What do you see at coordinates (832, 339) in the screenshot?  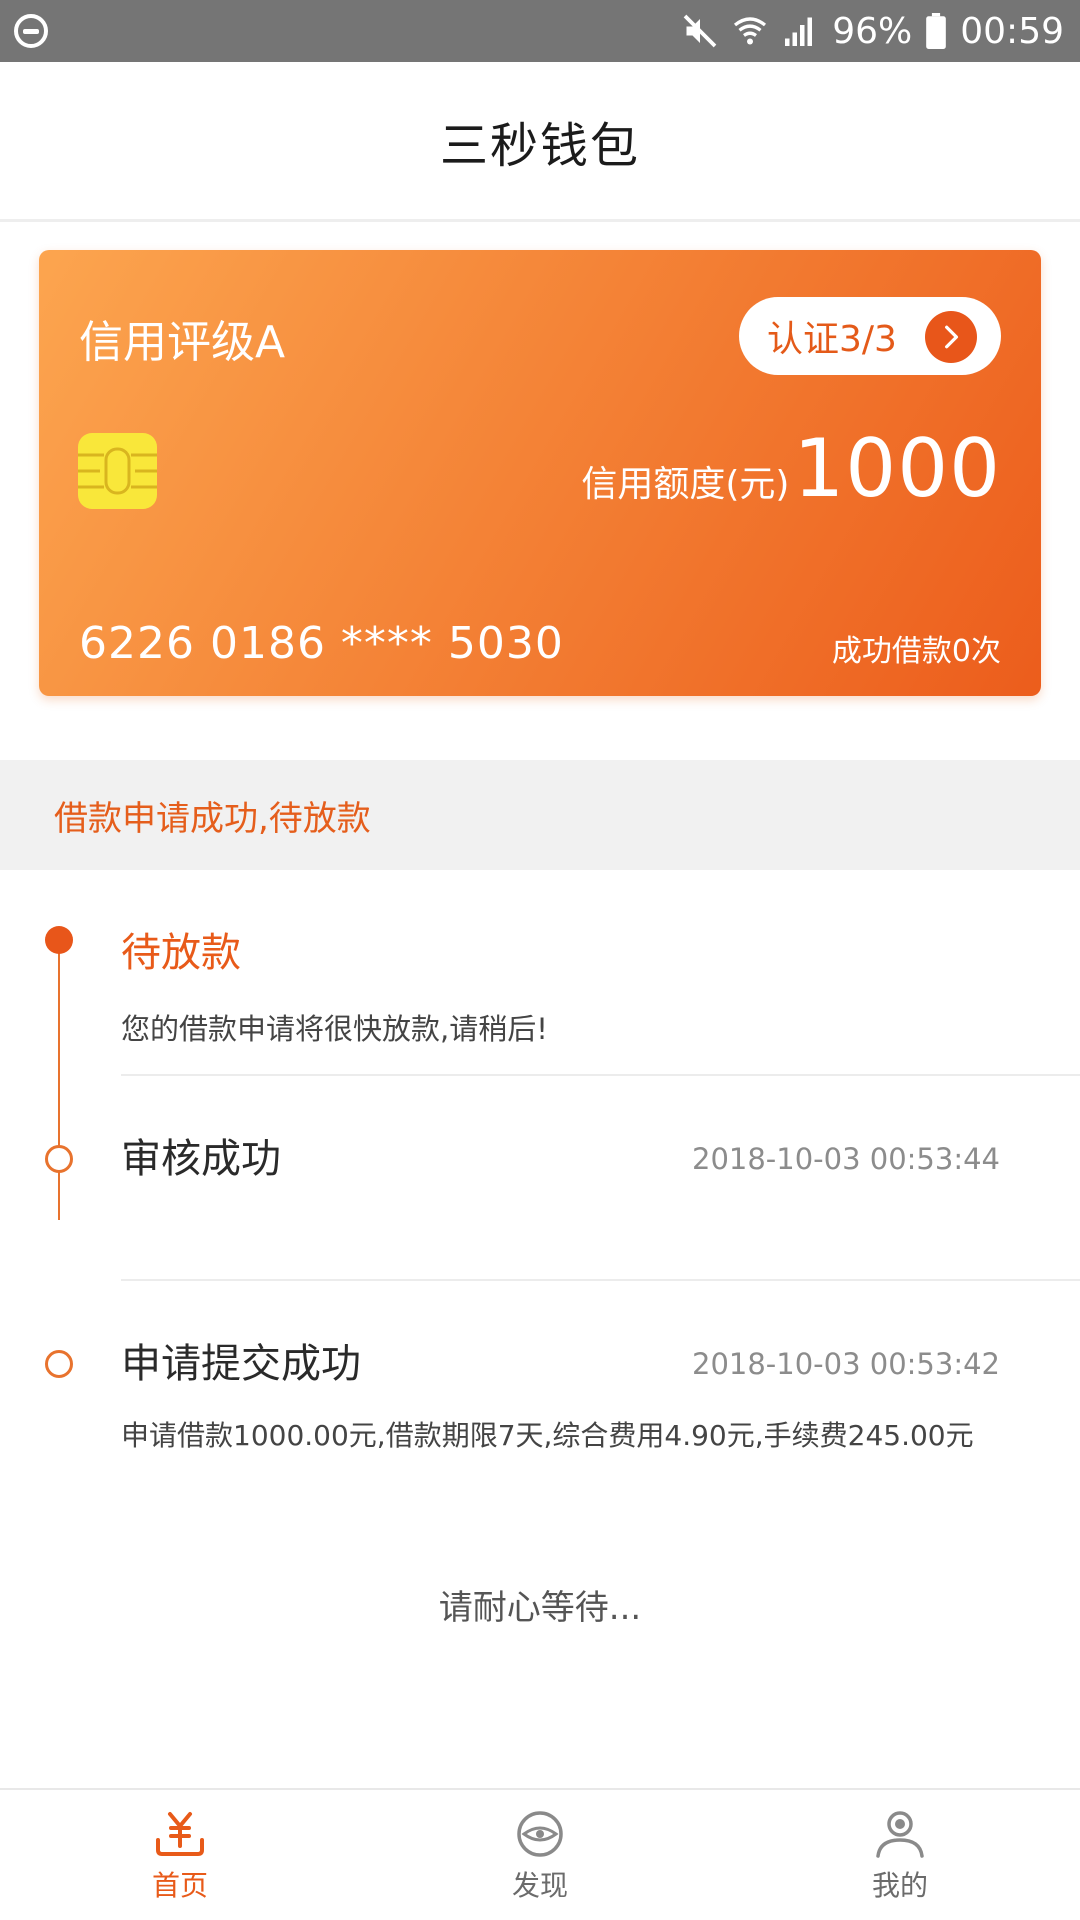 I see `certification-label: 认证3/3` at bounding box center [832, 339].